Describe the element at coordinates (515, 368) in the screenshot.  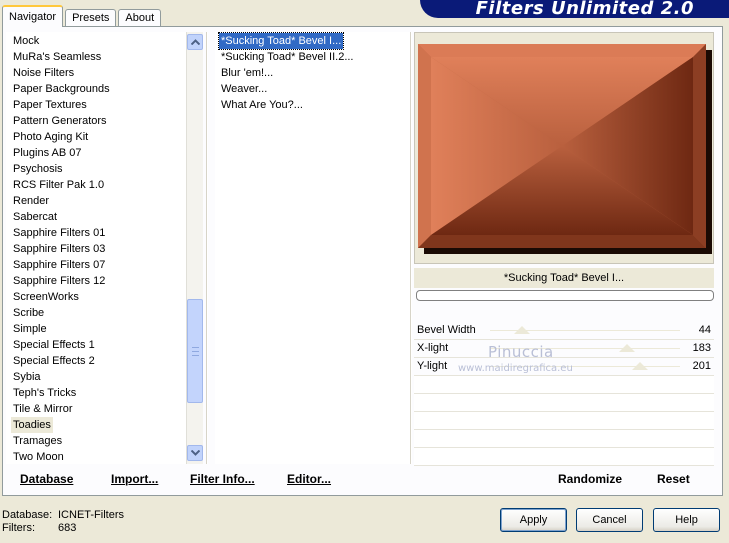
I see `watermark-url: www.maidiregrafica.eu` at that location.